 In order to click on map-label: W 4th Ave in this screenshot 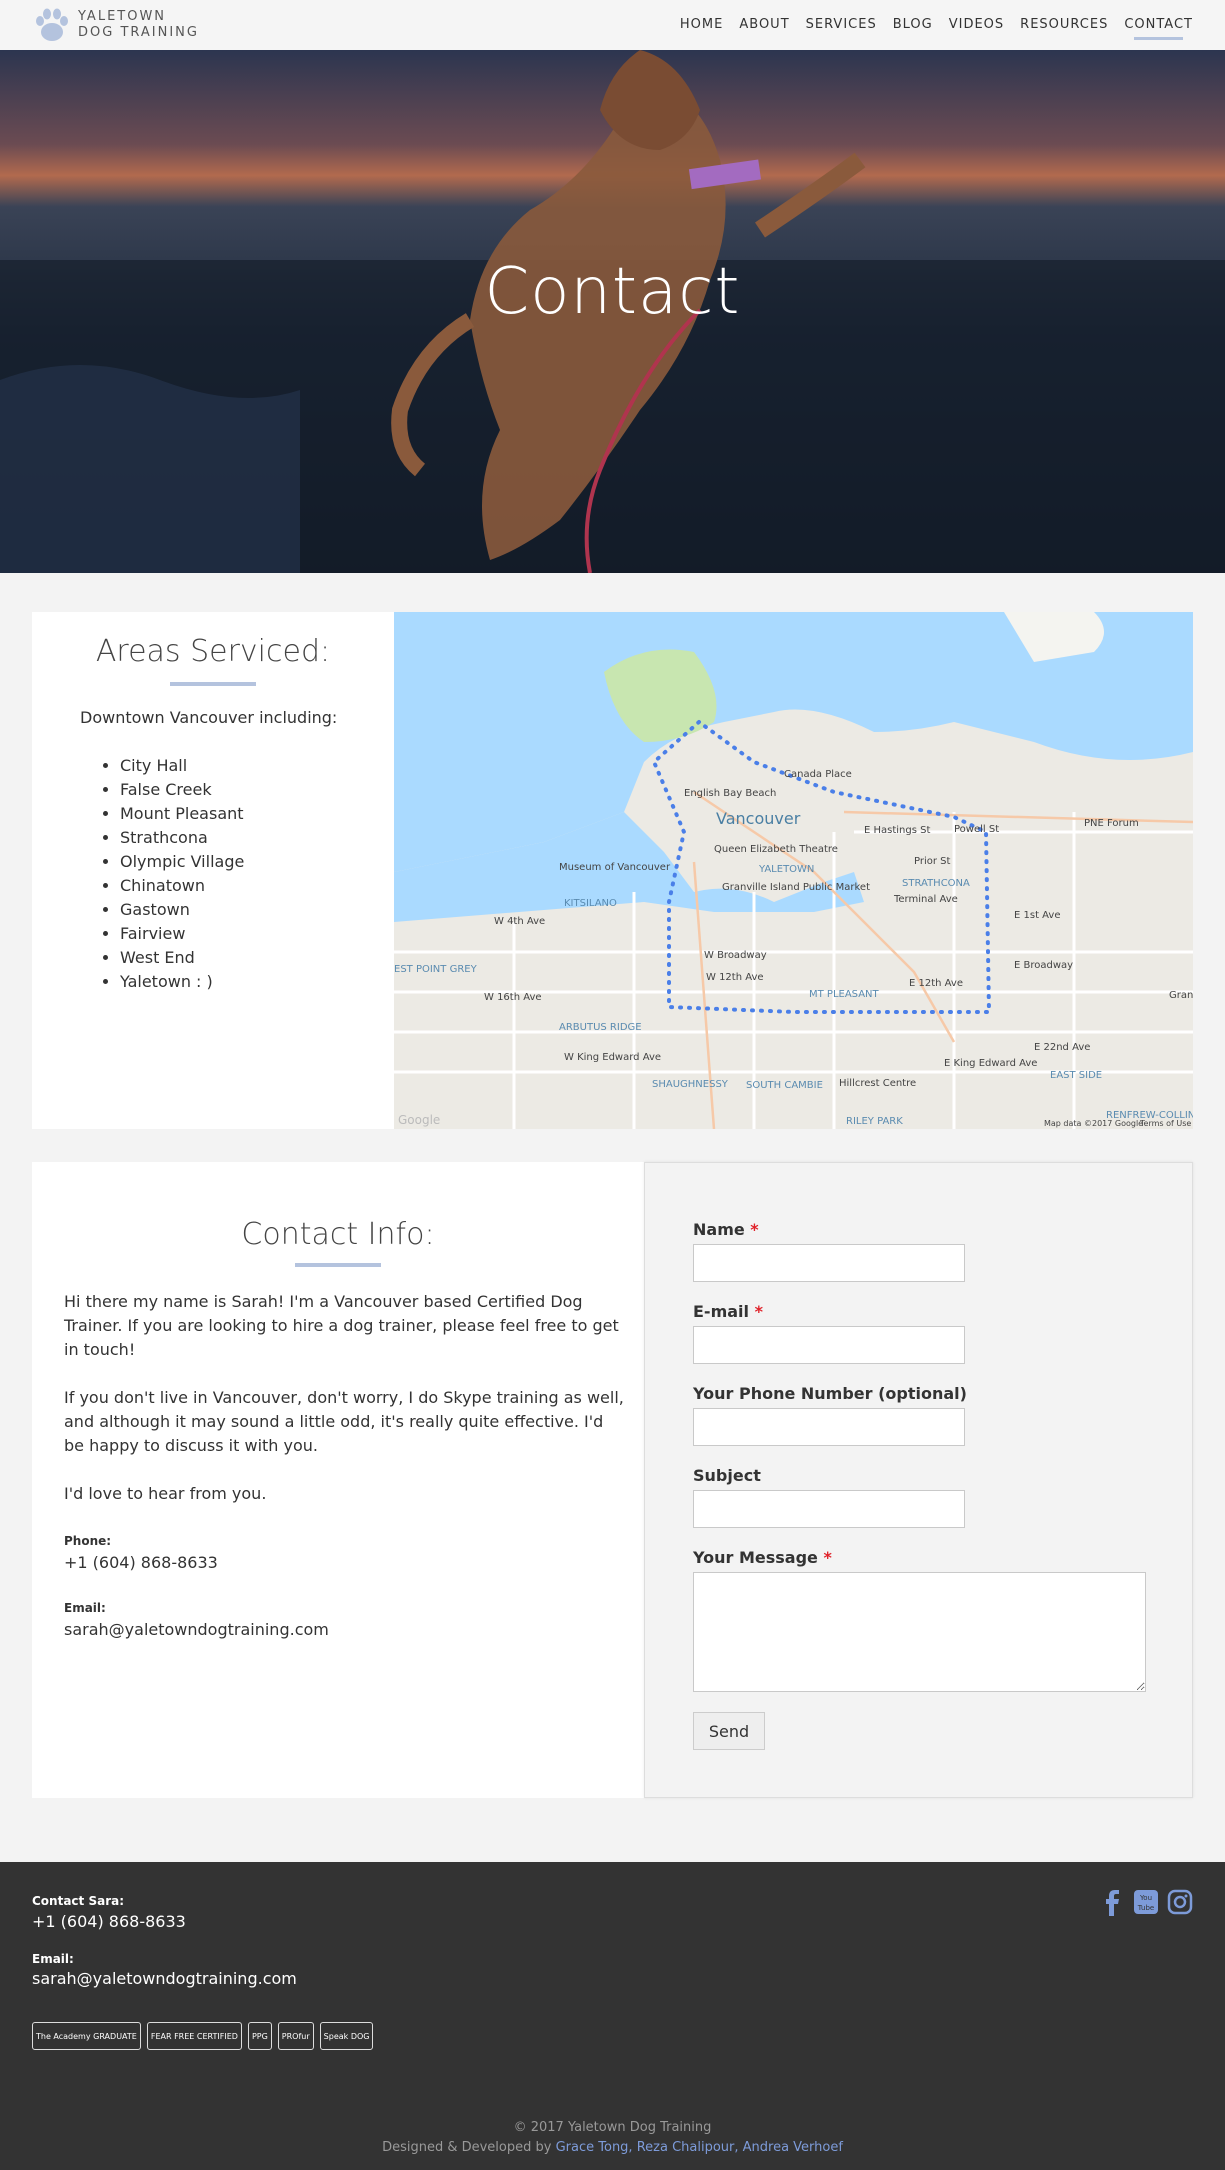, I will do `click(519, 921)`.